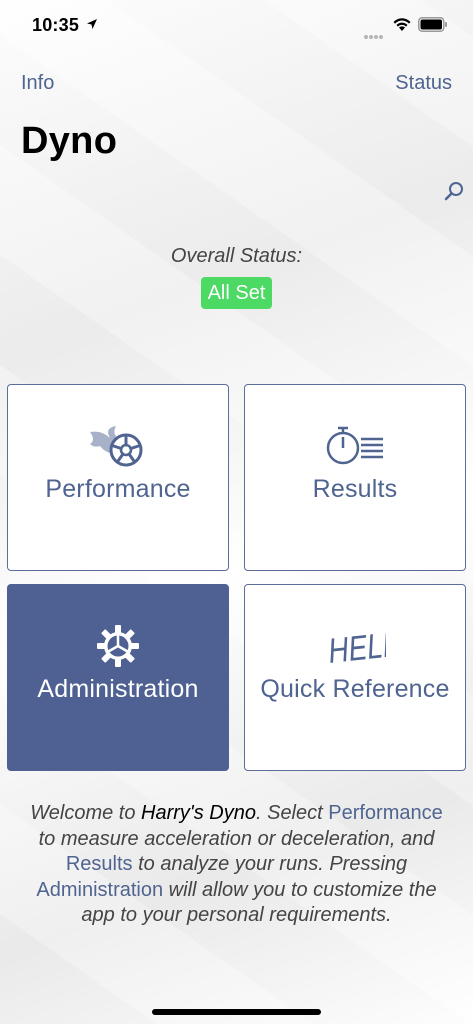 The height and width of the screenshot is (1024, 473). Describe the element at coordinates (69, 141) in the screenshot. I see `page-title: Dyno` at that location.